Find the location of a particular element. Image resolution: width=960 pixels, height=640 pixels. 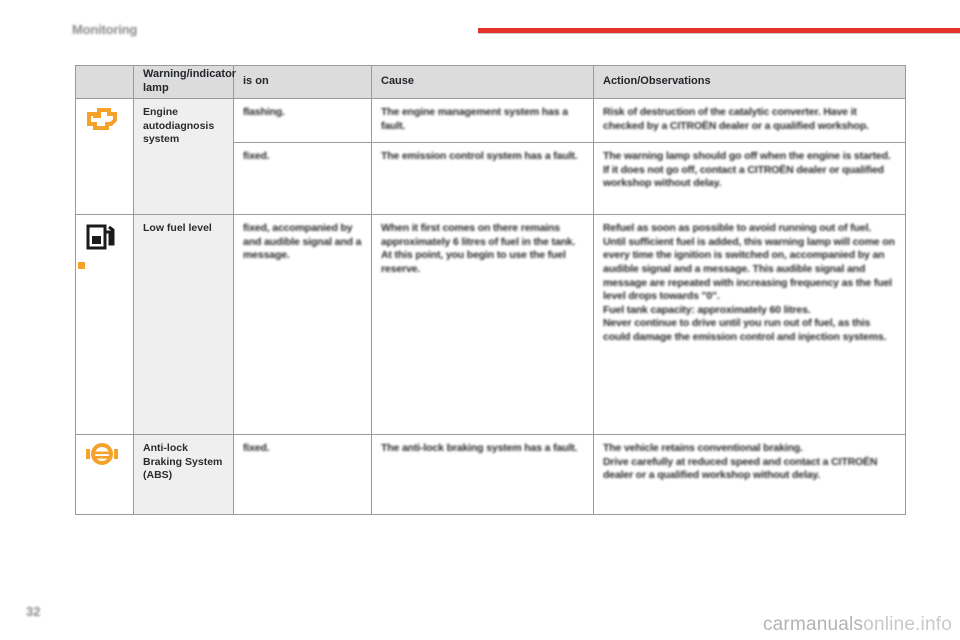

cause-text: The emission control system has a fault. is located at coordinates (479, 156).